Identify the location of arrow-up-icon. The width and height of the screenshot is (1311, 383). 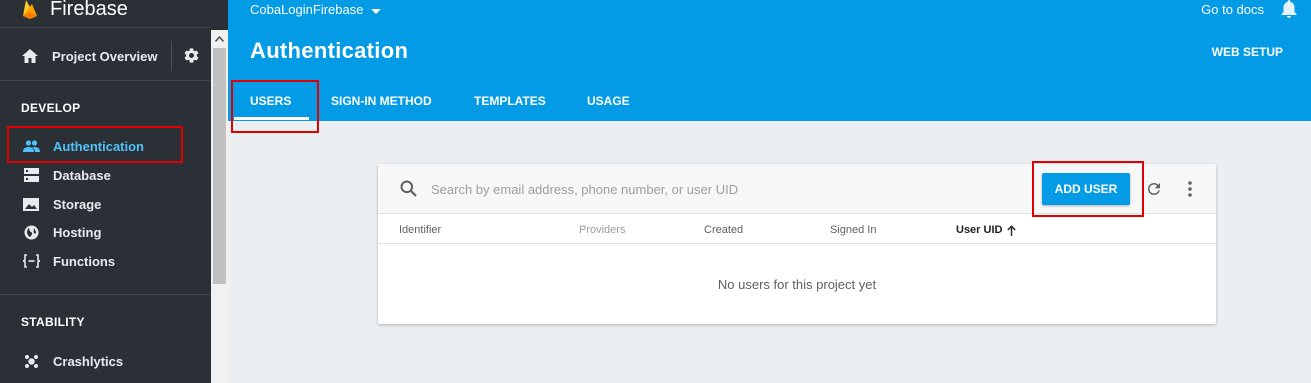
(1012, 230).